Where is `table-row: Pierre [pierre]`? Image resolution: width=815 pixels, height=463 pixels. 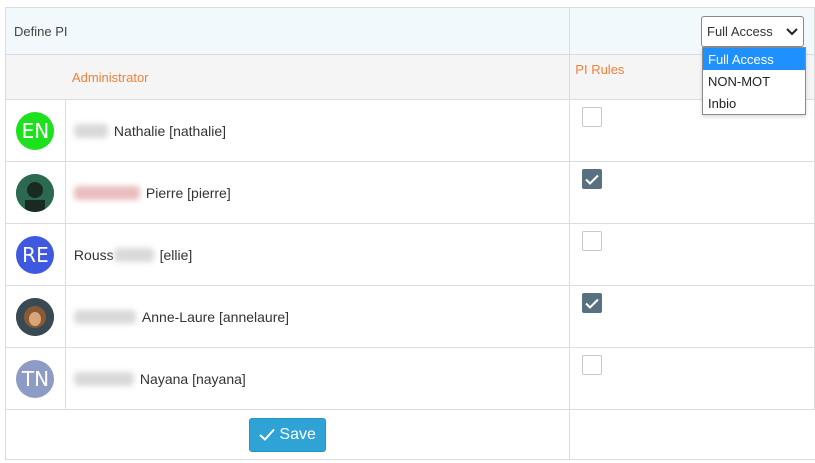
table-row: Pierre [pierre] is located at coordinates (410, 193).